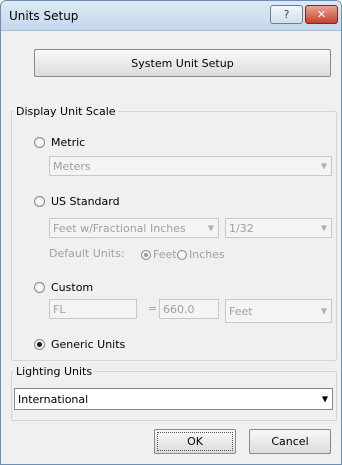 The image size is (342, 465). I want to click on metric-label: Metric, so click(68, 142).